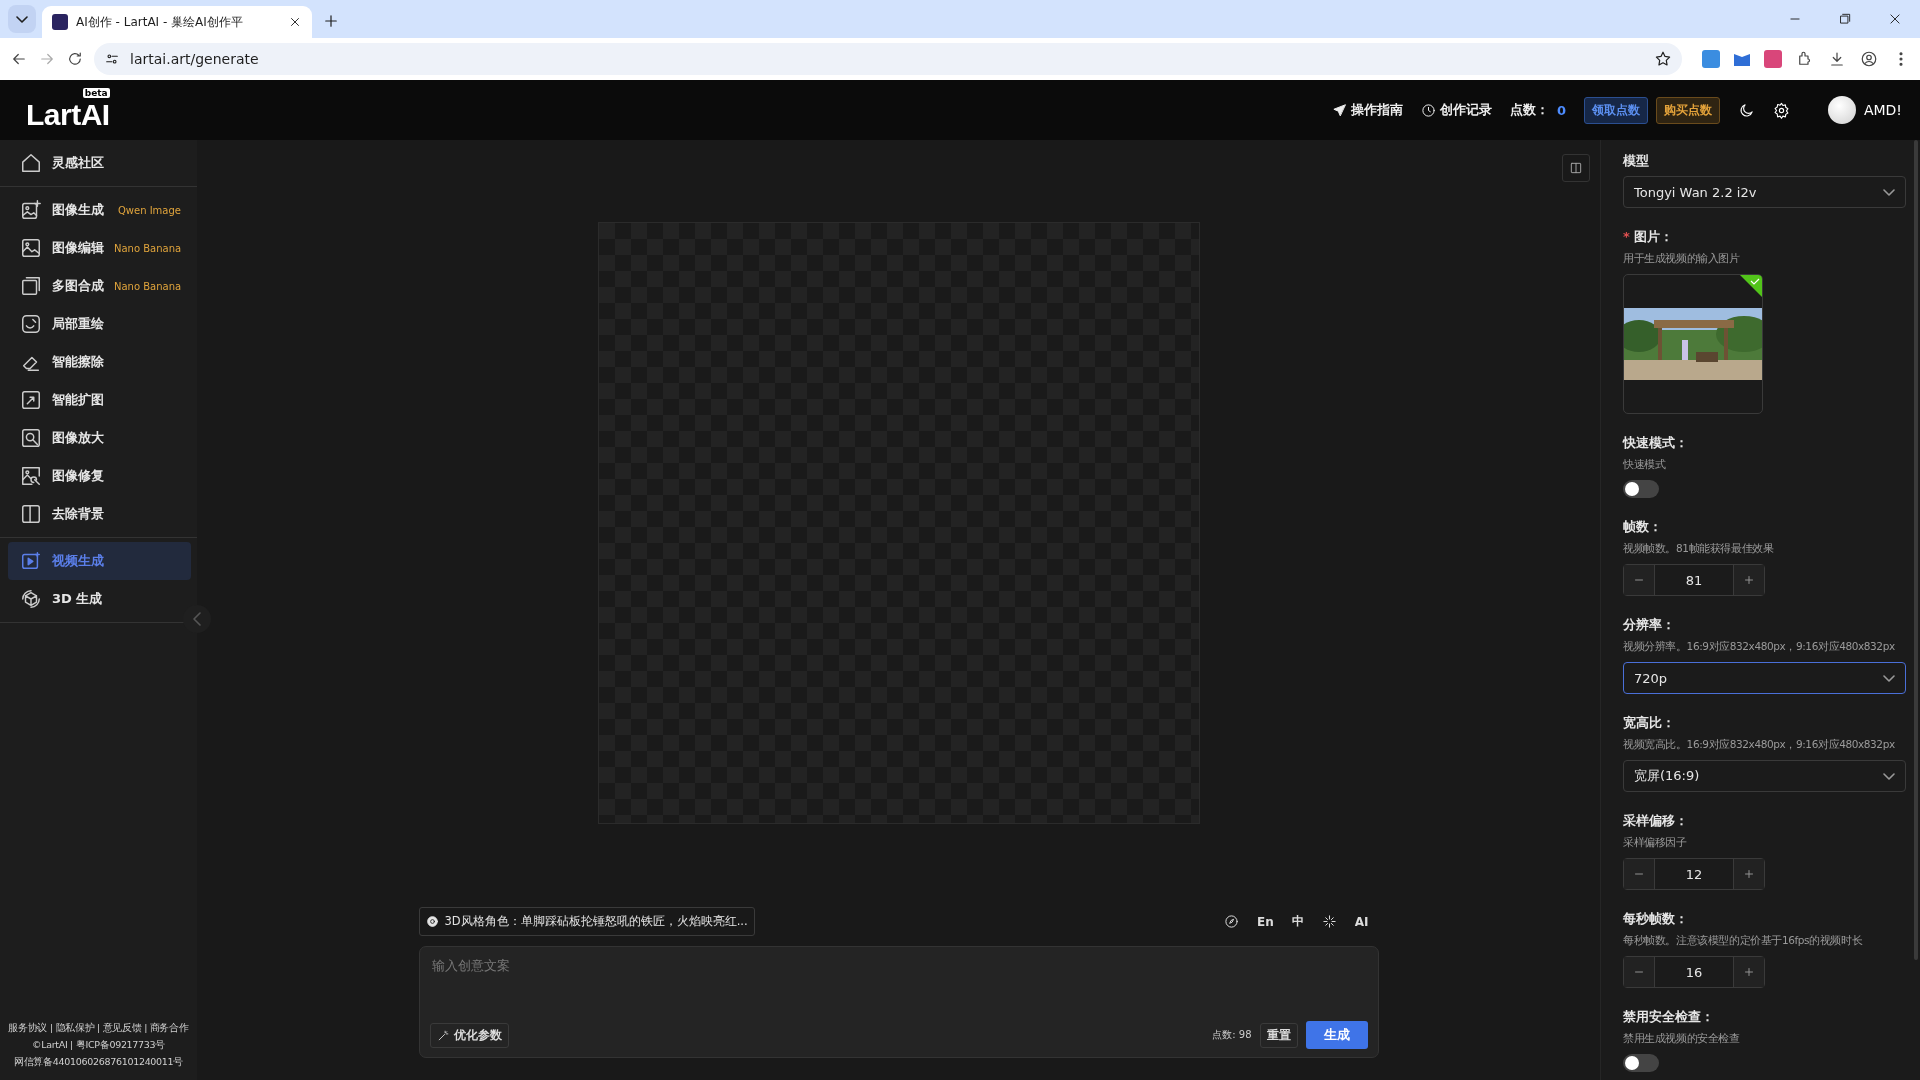  Describe the element at coordinates (1864, 110) in the screenshot. I see `user-menu: AMD!` at that location.